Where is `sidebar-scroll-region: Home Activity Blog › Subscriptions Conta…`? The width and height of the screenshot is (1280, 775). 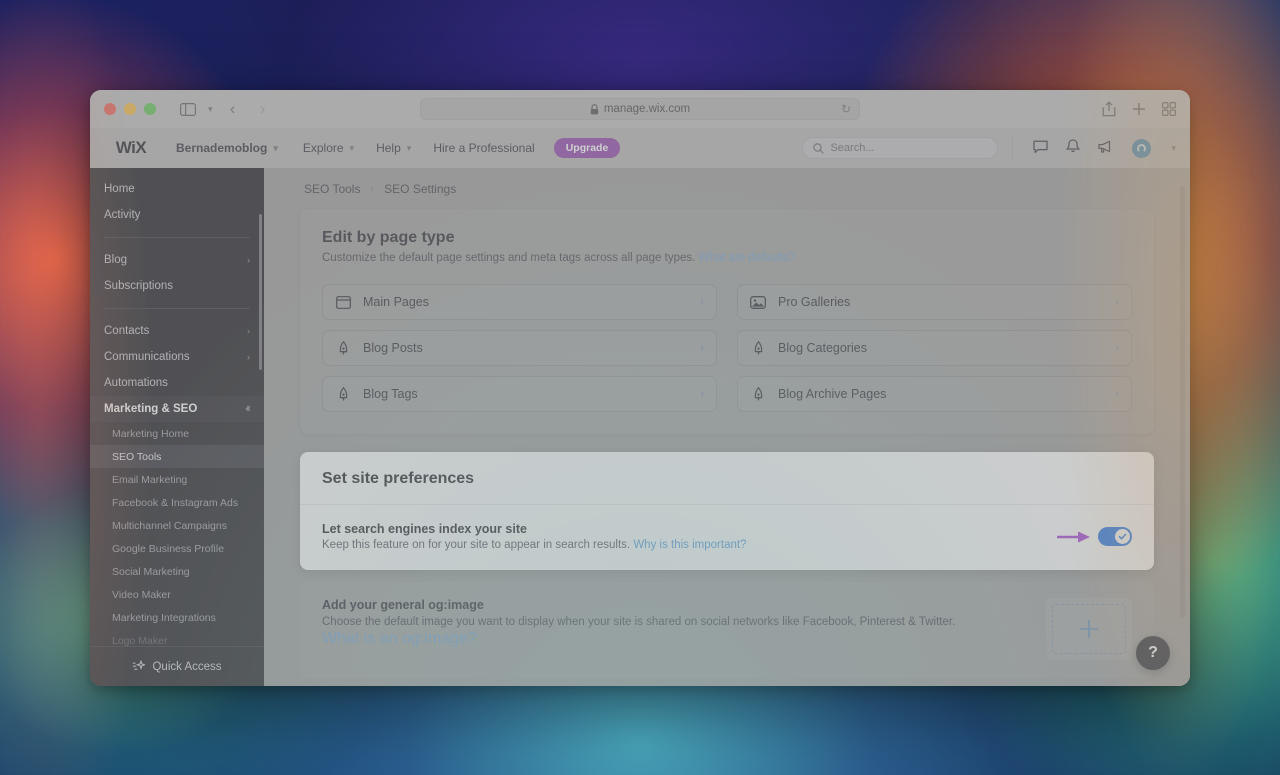
sidebar-scroll-region: Home Activity Blog › Subscriptions Conta… is located at coordinates (177, 407).